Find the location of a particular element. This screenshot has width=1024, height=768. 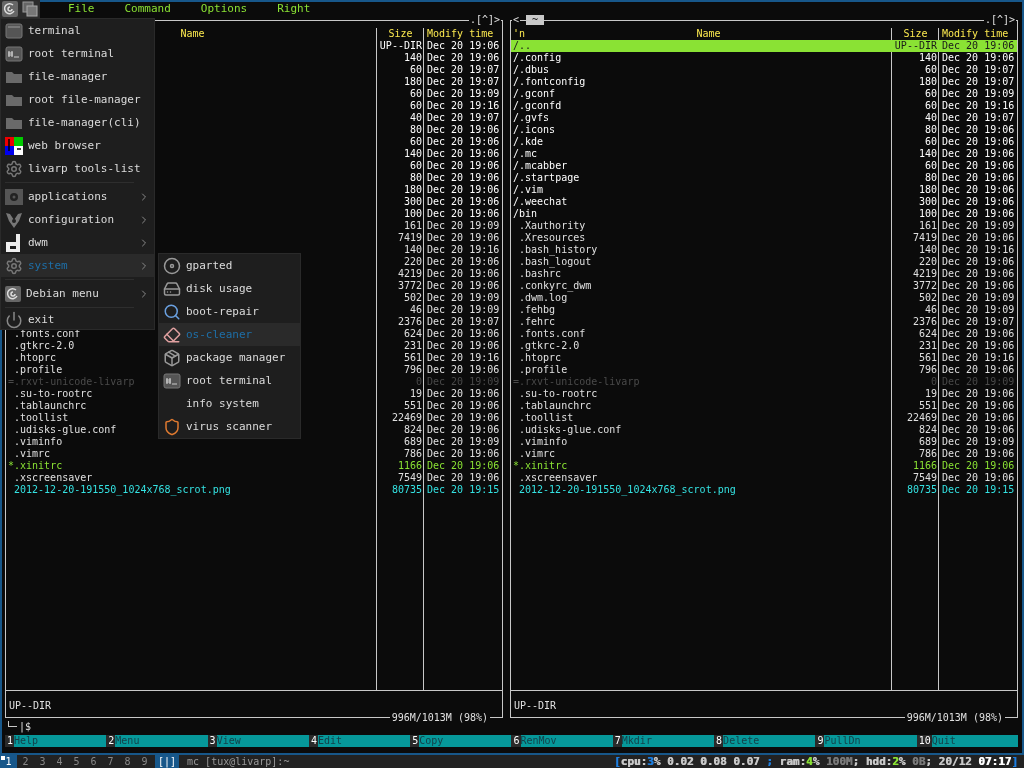

file-name: /.mc is located at coordinates (525, 153).